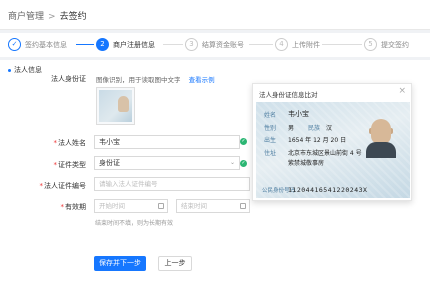 The height and width of the screenshot is (288, 430). I want to click on cert-no-input: 请输入法人证件编号, so click(172, 184).